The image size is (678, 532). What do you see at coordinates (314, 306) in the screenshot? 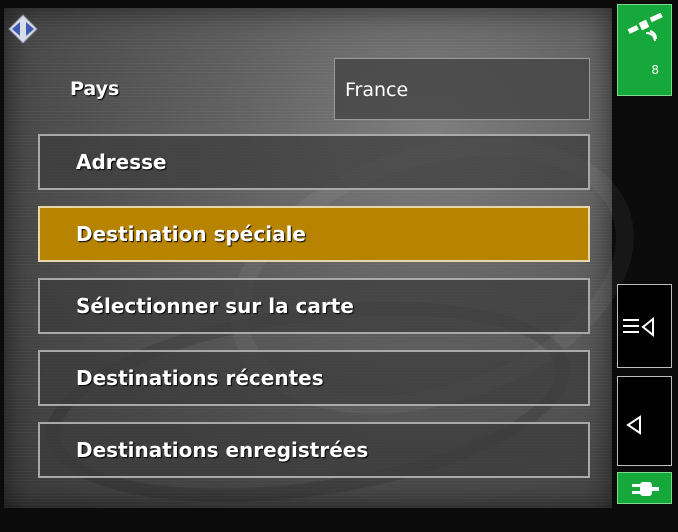
I see `menu-item-select-on-map: Sélectionner sur la carte` at bounding box center [314, 306].